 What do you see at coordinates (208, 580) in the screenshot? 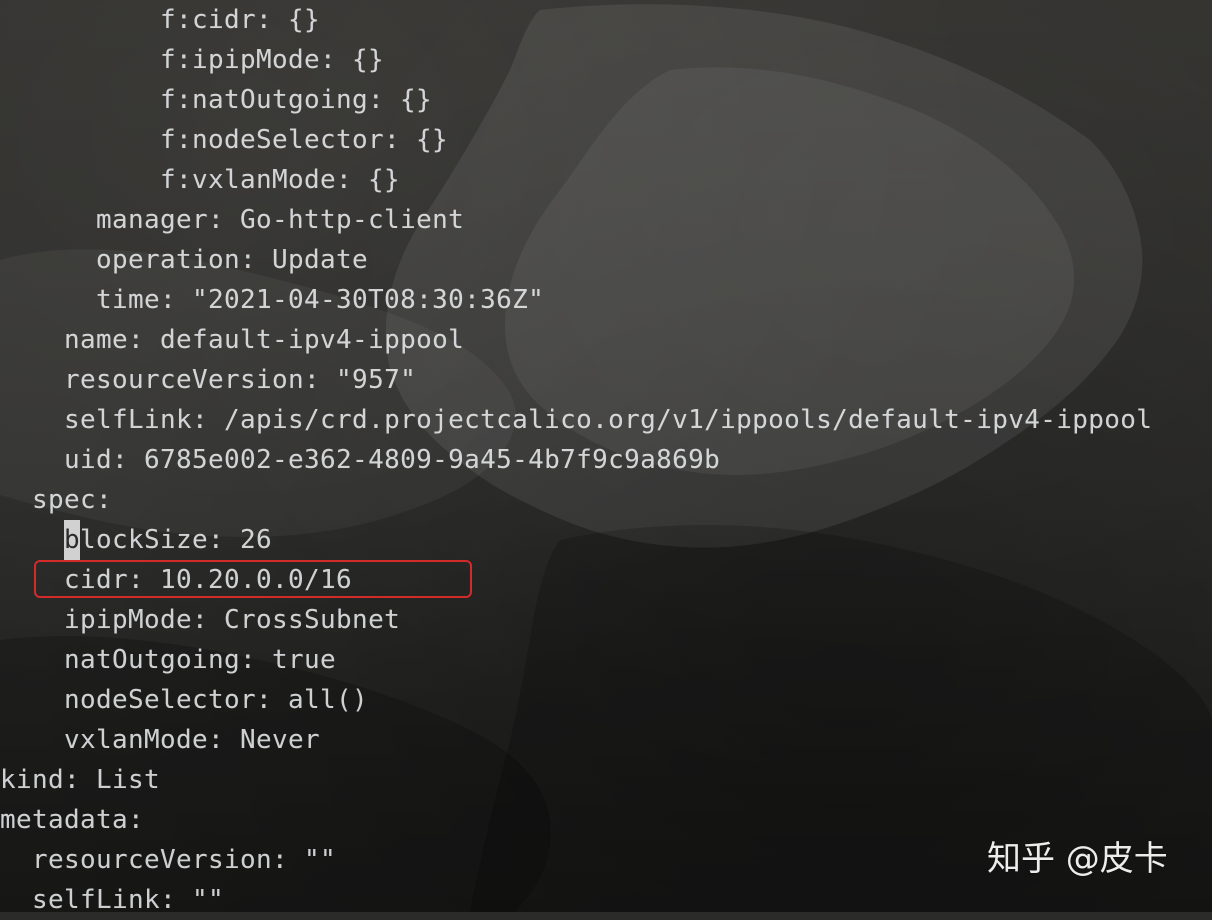
I see `highlighted-yaml-line: cidr: 10.20.0.0/16` at bounding box center [208, 580].